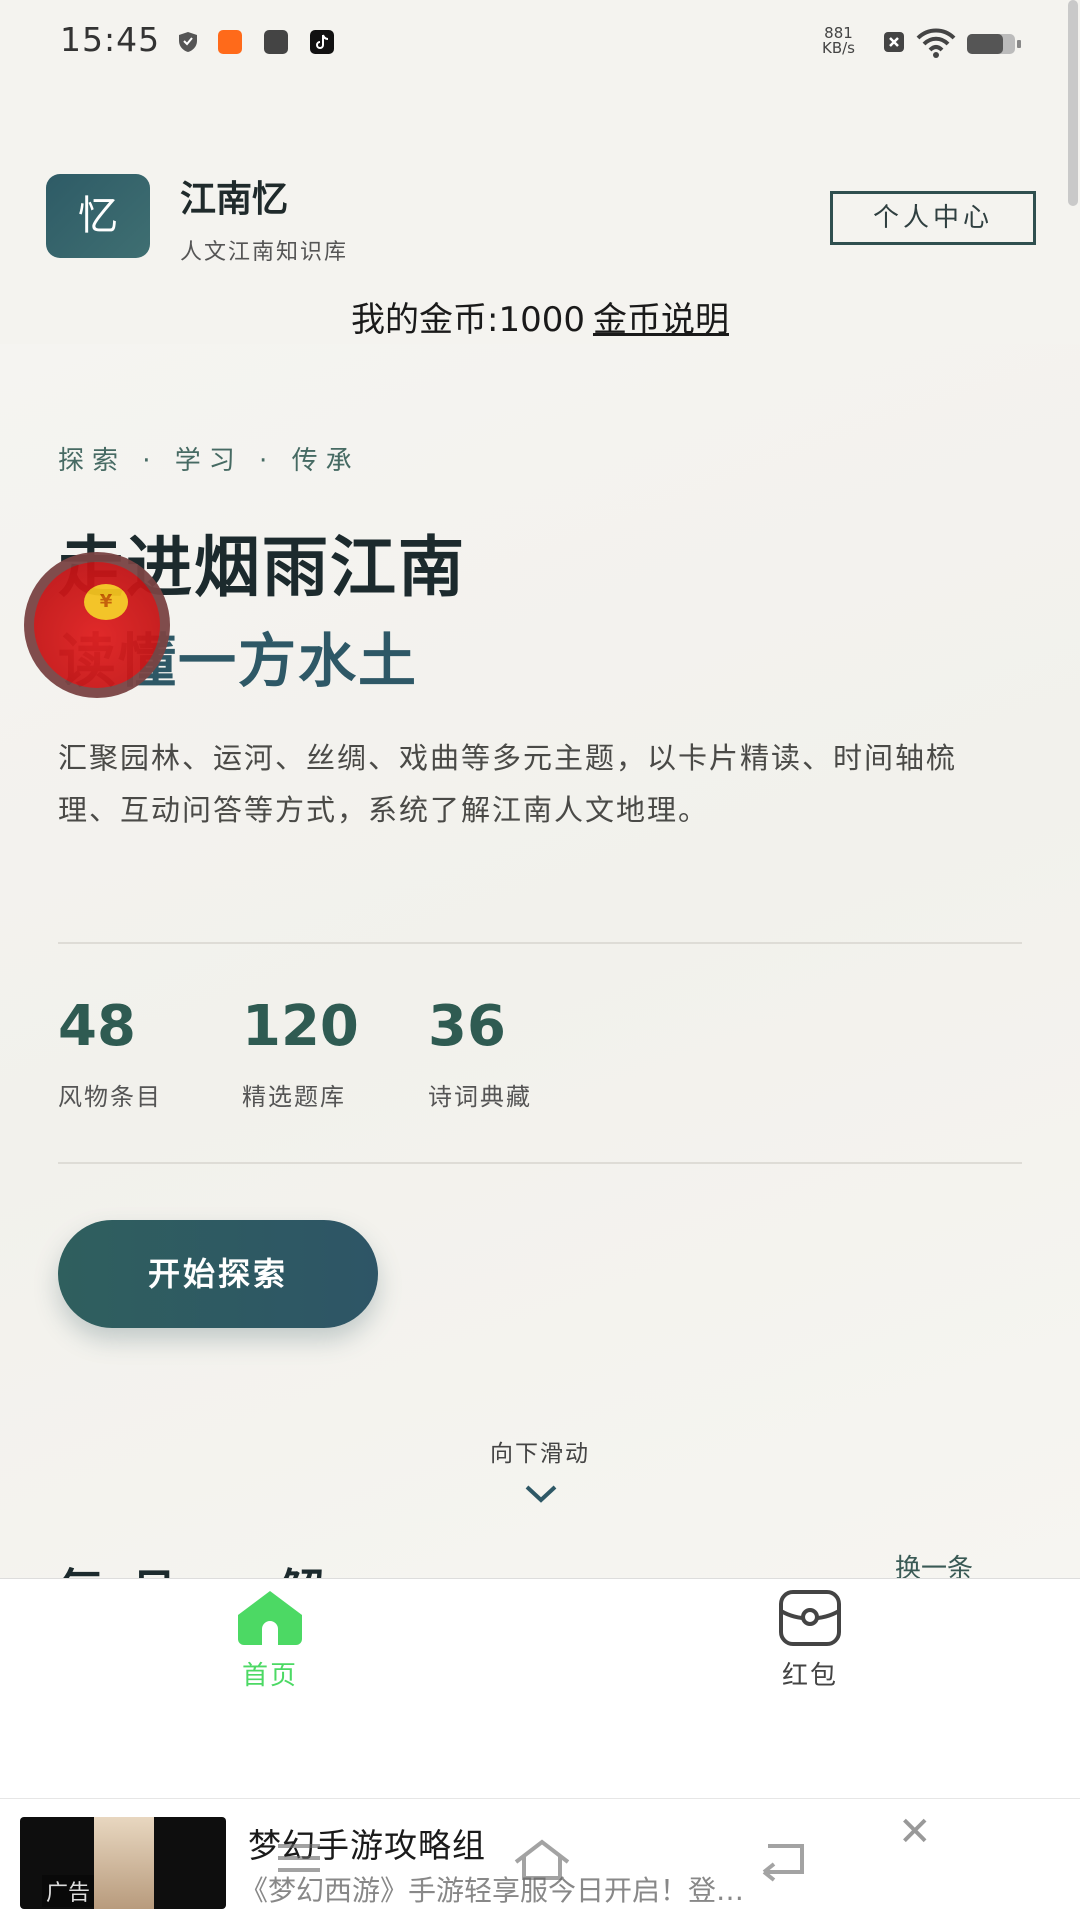 This screenshot has height=1921, width=1080. I want to click on scroll-hint: 向下滑动, so click(540, 1454).